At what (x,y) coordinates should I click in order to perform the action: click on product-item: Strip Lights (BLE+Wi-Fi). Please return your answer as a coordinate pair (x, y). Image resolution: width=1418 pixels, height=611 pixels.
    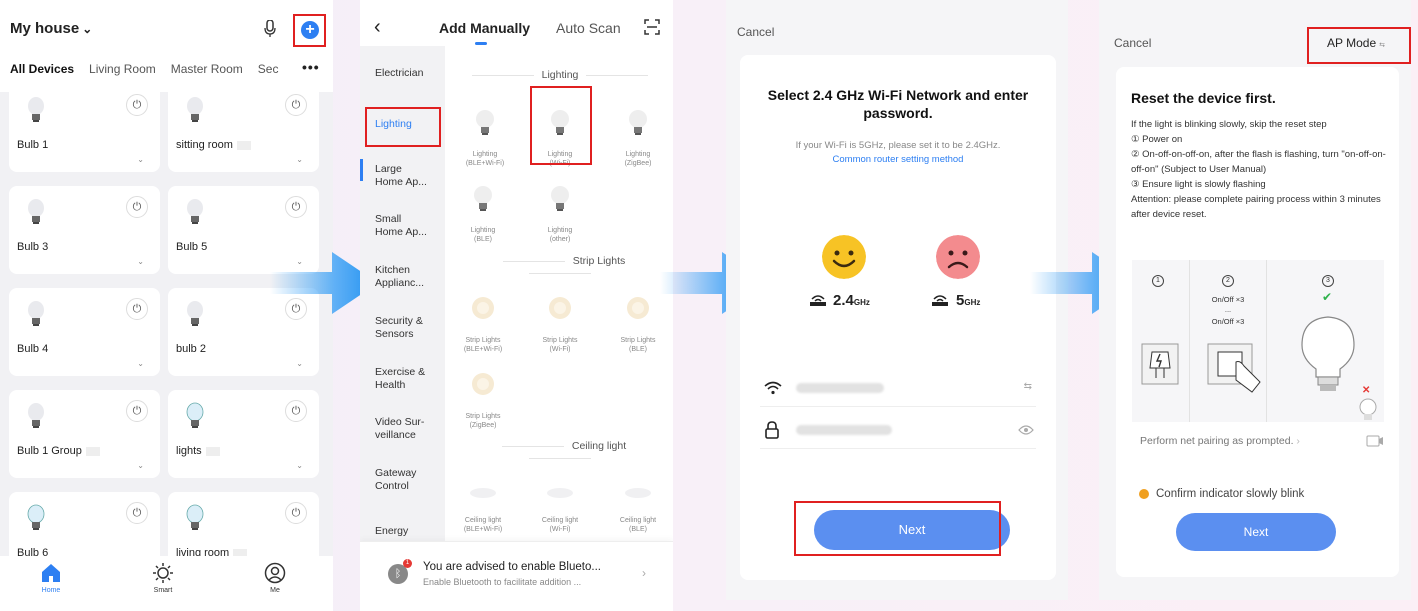
    Looking at the image, I should click on (483, 320).